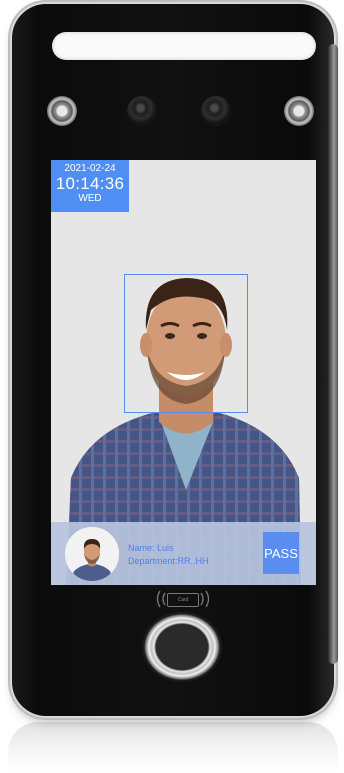 The image size is (344, 773). Describe the element at coordinates (281, 553) in the screenshot. I see `pass-status-badge: PASS` at that location.